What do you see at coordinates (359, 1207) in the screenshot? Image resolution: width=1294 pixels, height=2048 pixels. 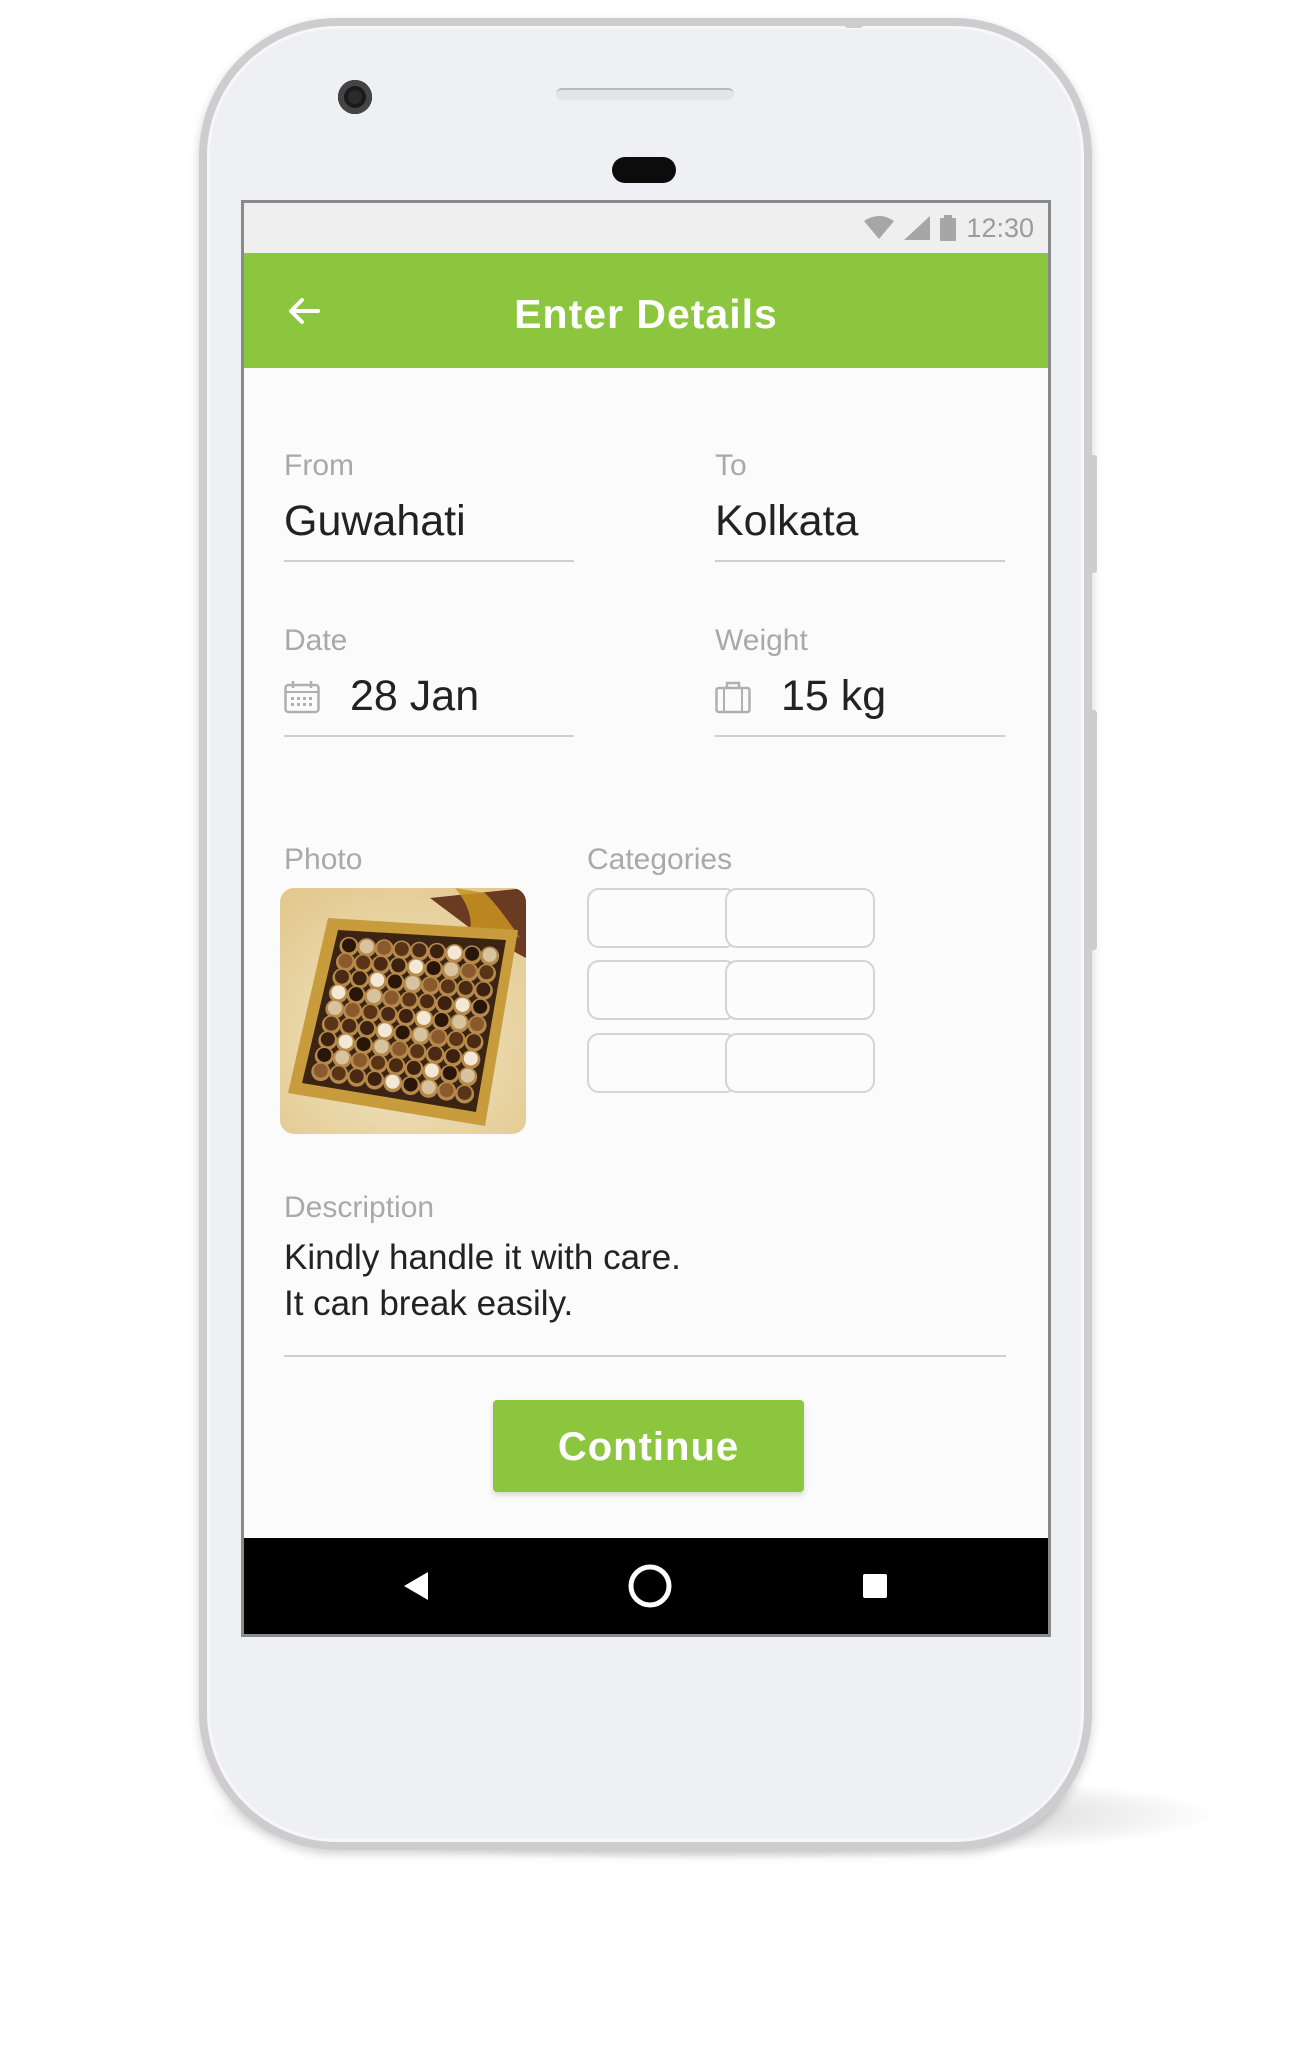 I see `description-label: Description` at bounding box center [359, 1207].